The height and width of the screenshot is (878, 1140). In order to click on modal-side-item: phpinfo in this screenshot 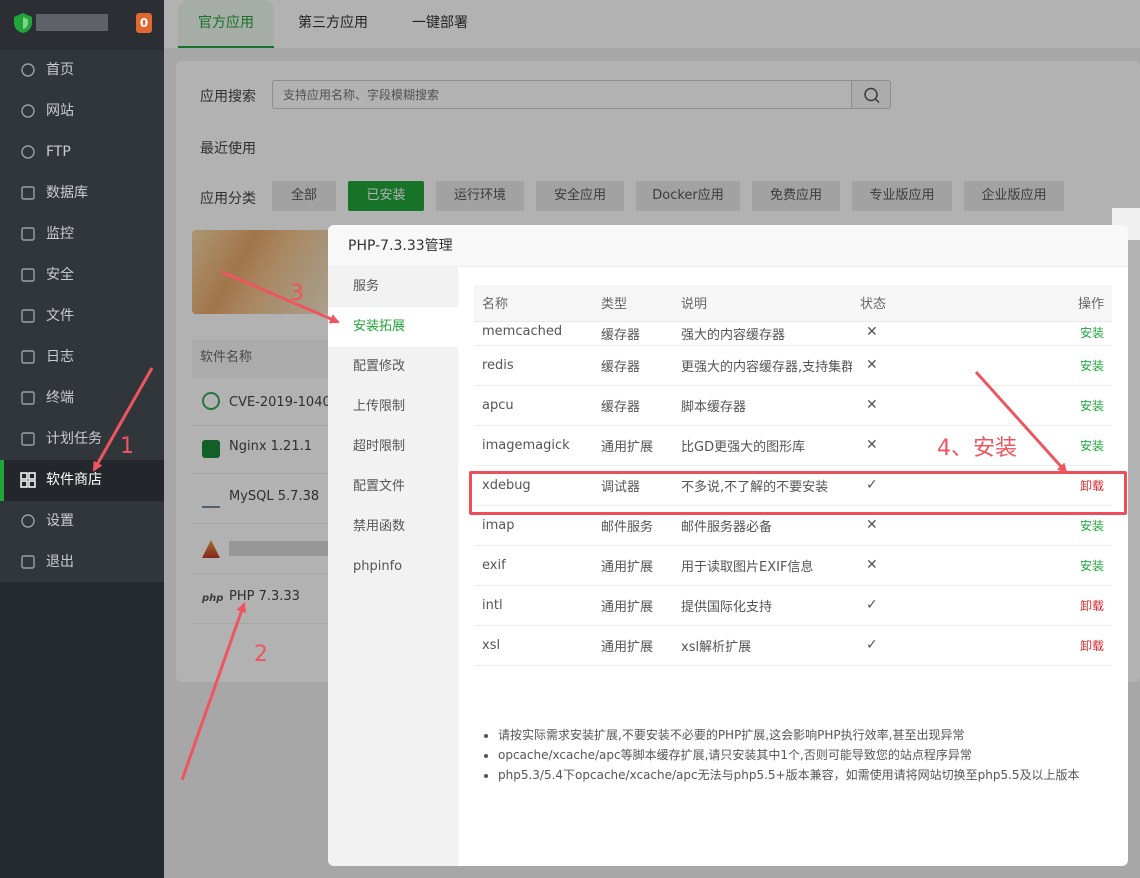, I will do `click(393, 567)`.